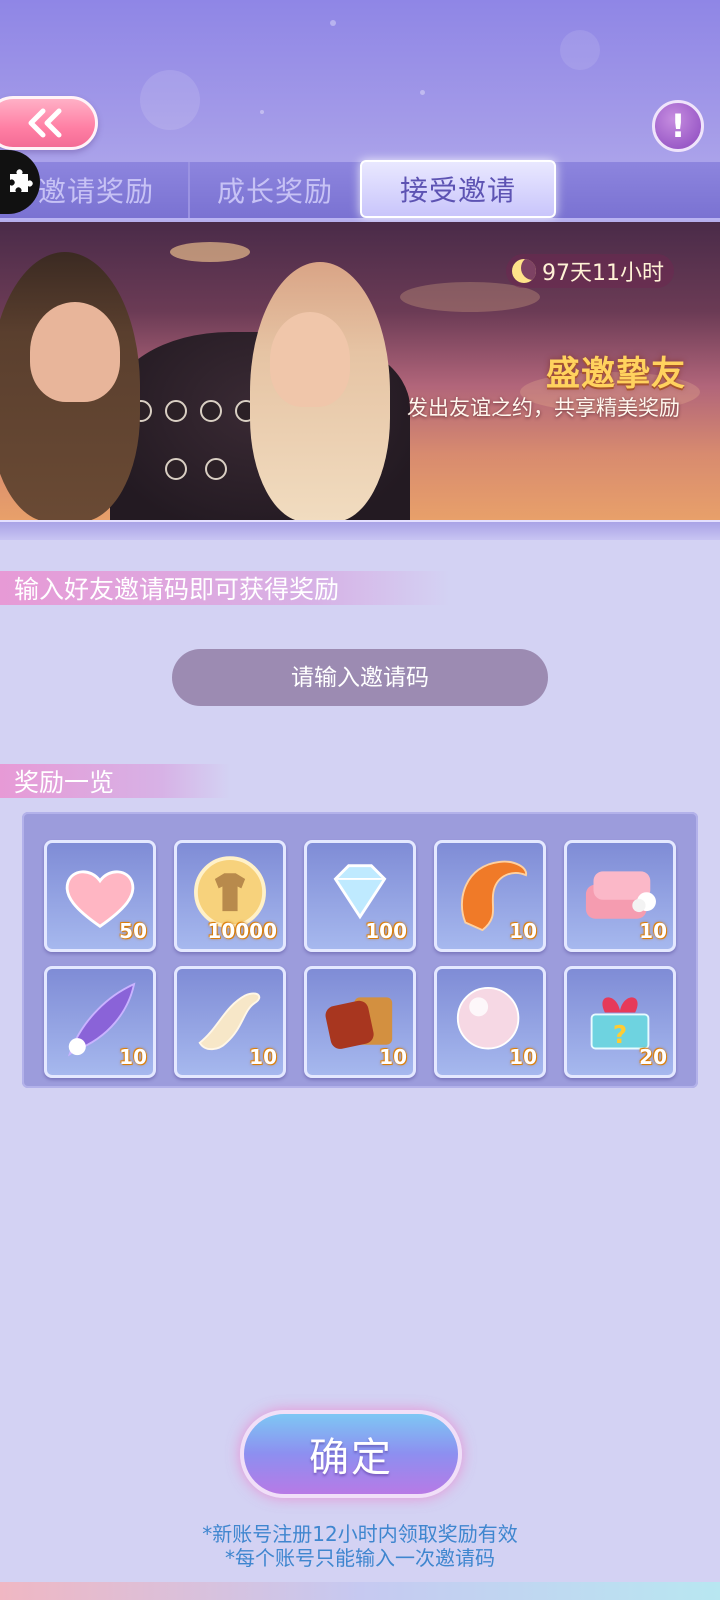 This screenshot has height=1600, width=720. What do you see at coordinates (351, 1454) in the screenshot?
I see `confirm-button: 确定` at bounding box center [351, 1454].